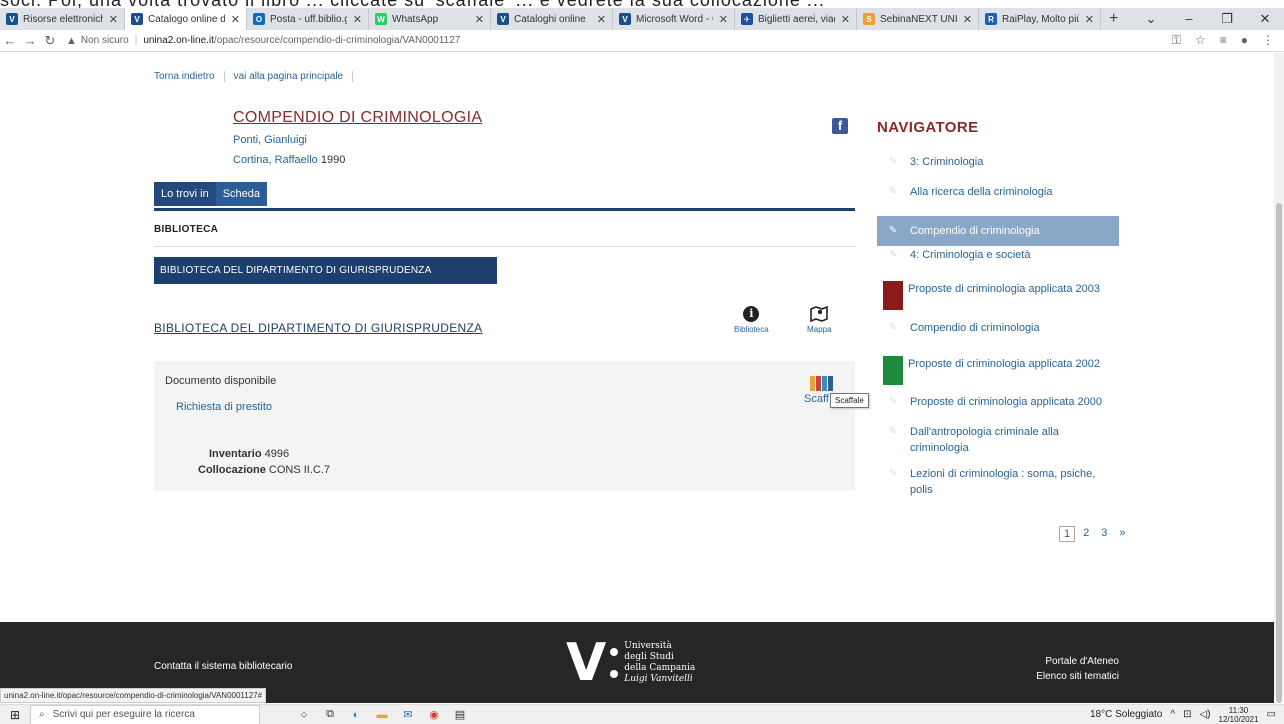 This screenshot has width=1284, height=724. Describe the element at coordinates (15, 715) in the screenshot. I see `windows-start-icon: ⊞` at that location.